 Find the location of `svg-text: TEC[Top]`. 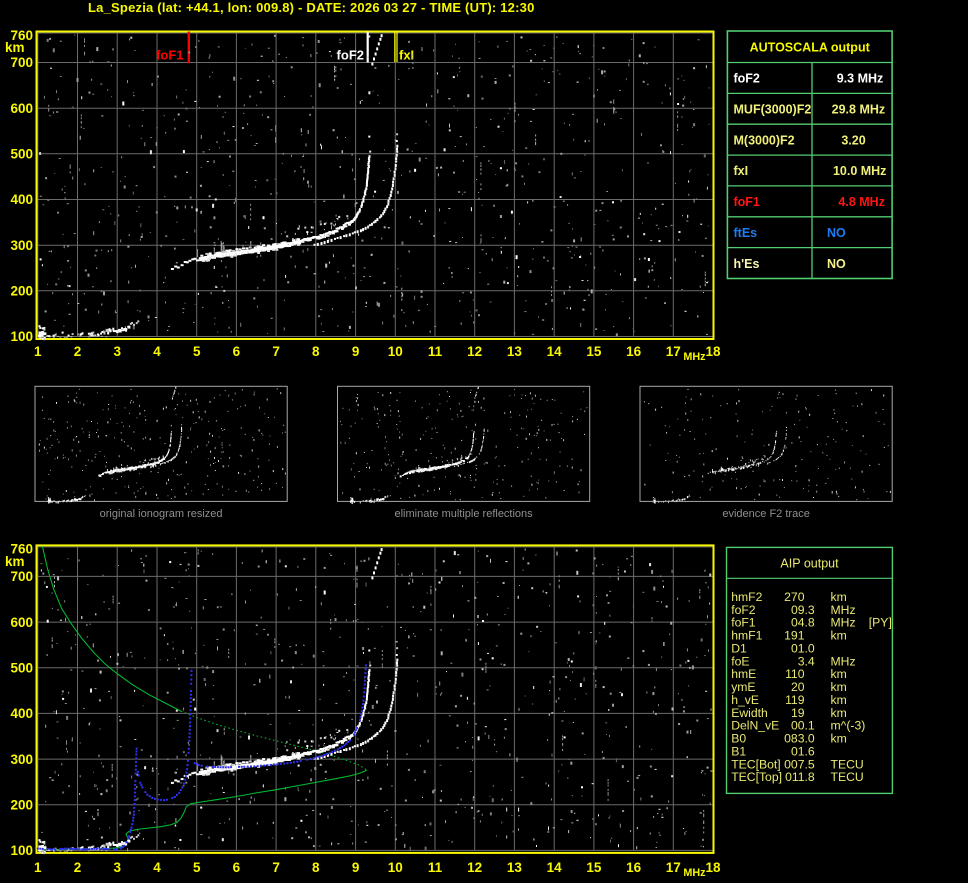

svg-text: TEC[Top] is located at coordinates (756, 777).